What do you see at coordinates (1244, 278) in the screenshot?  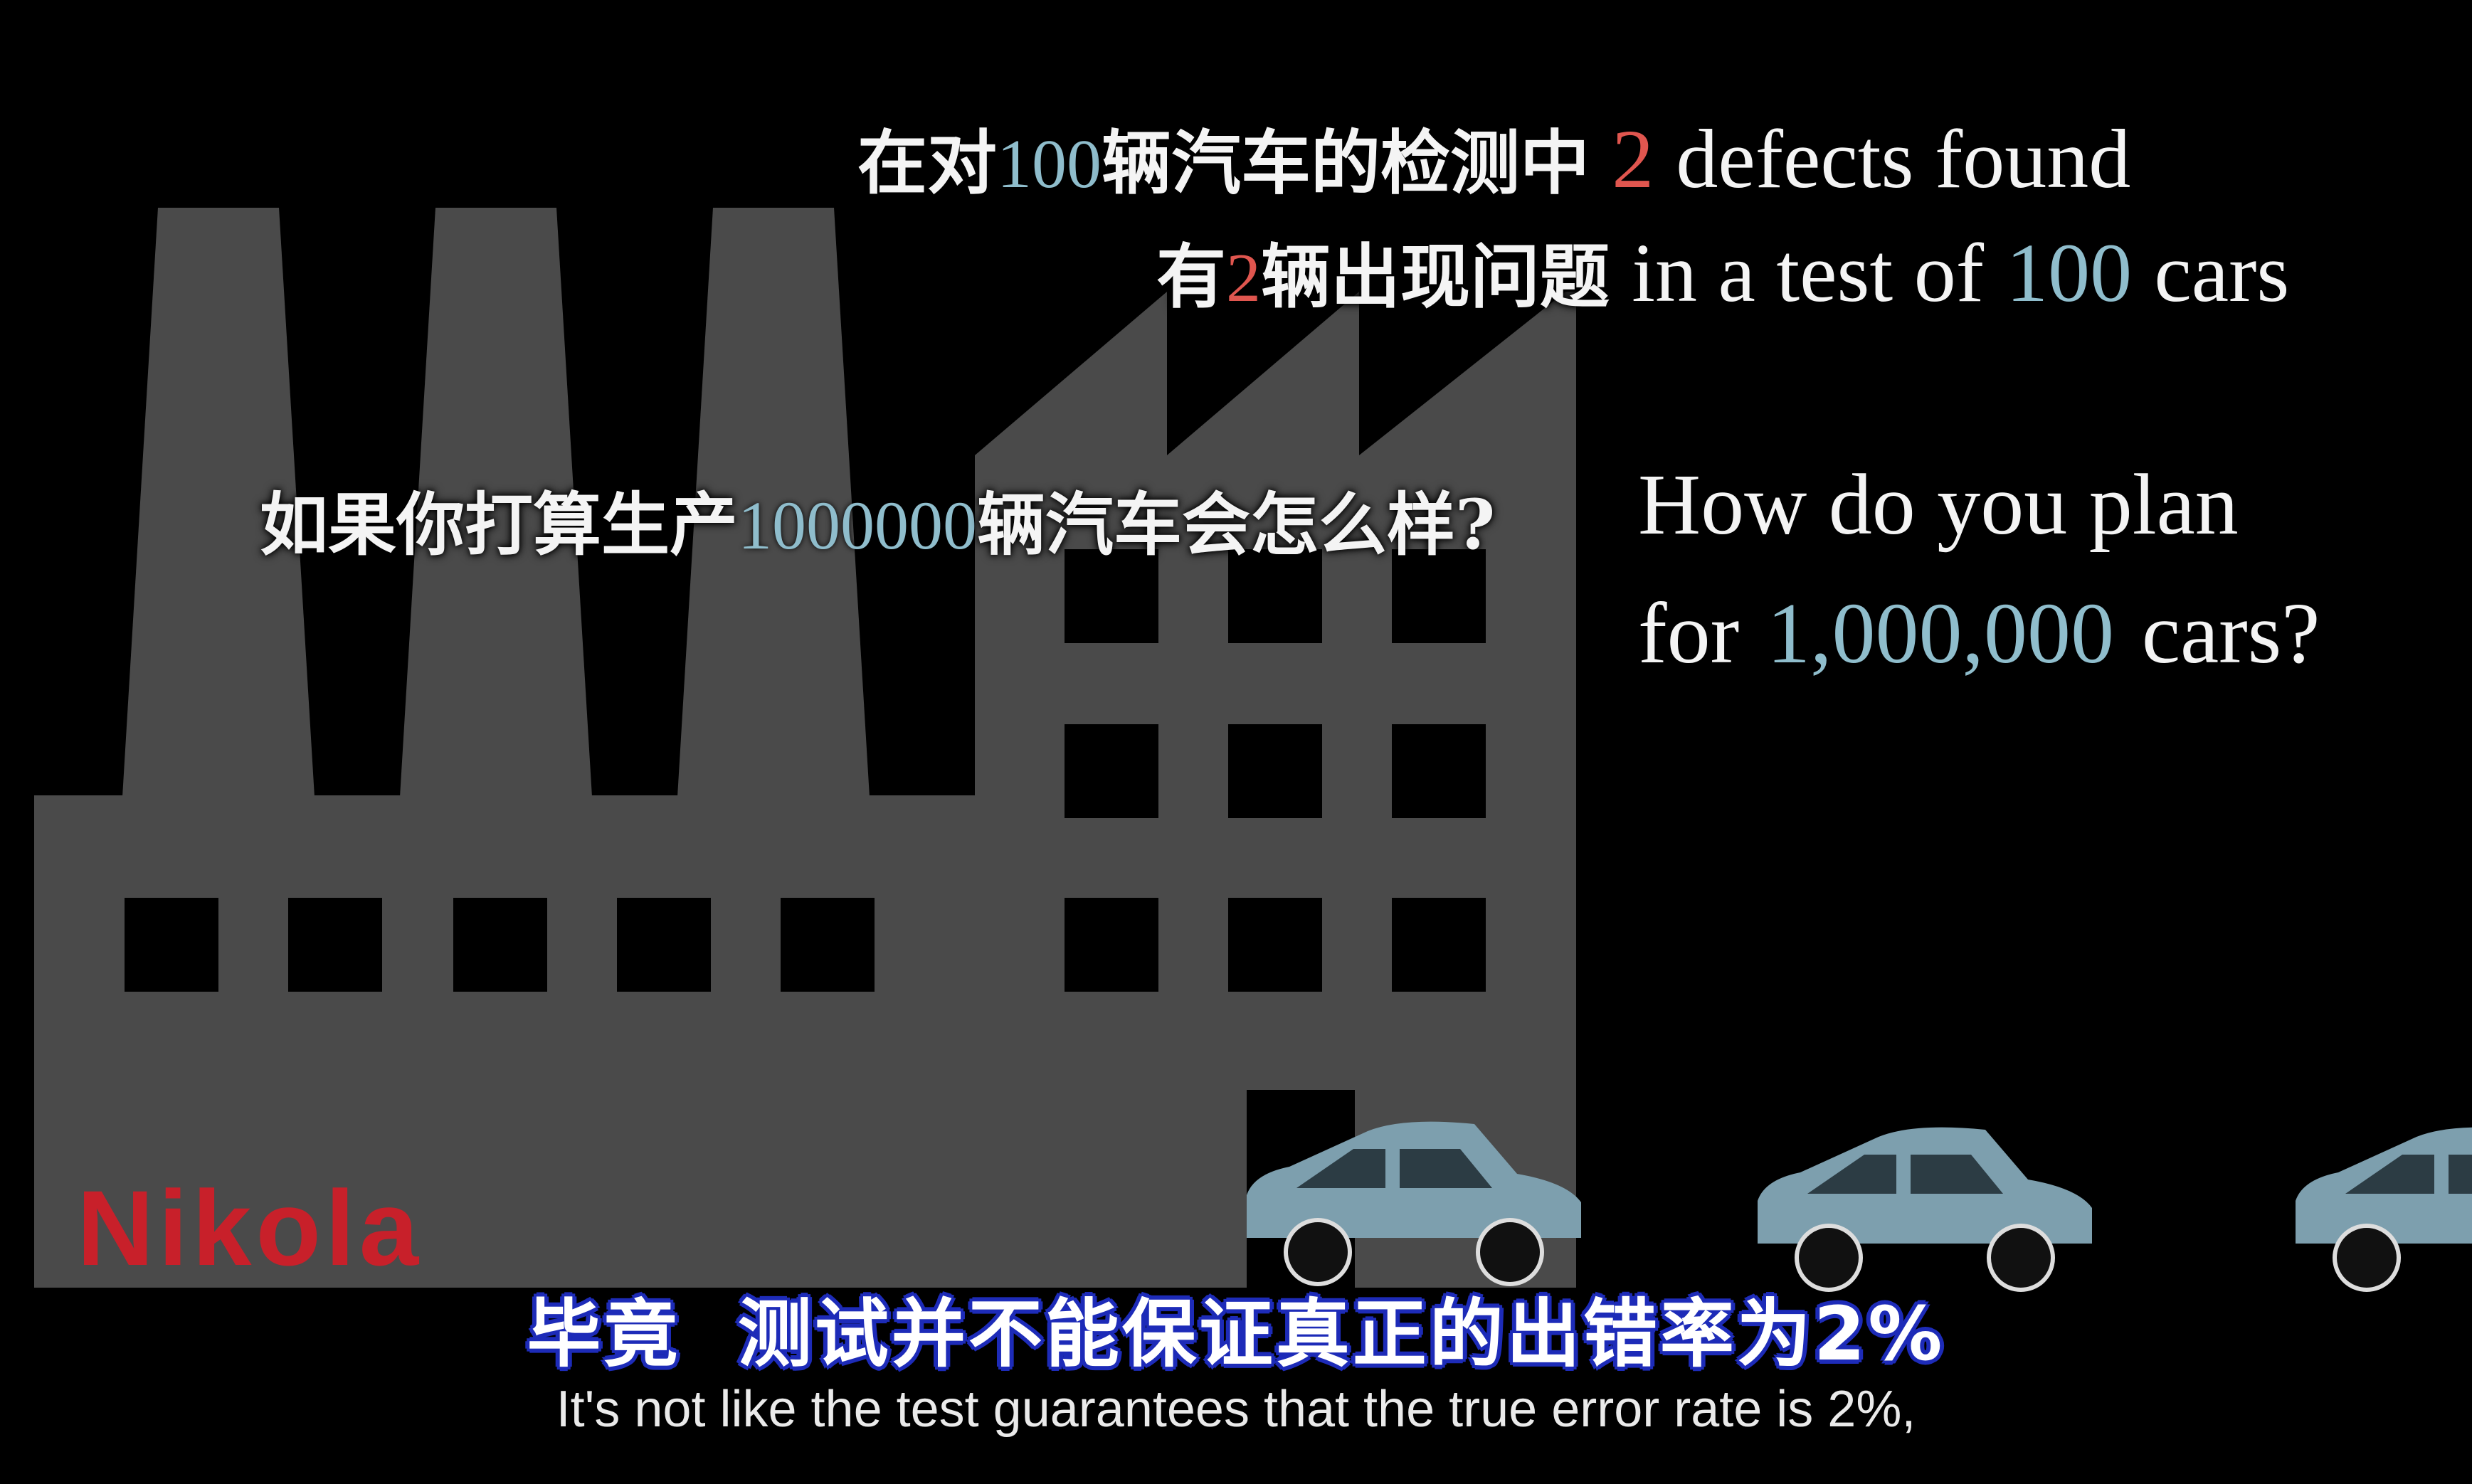 I see `headline-zh-2-number: 2` at bounding box center [1244, 278].